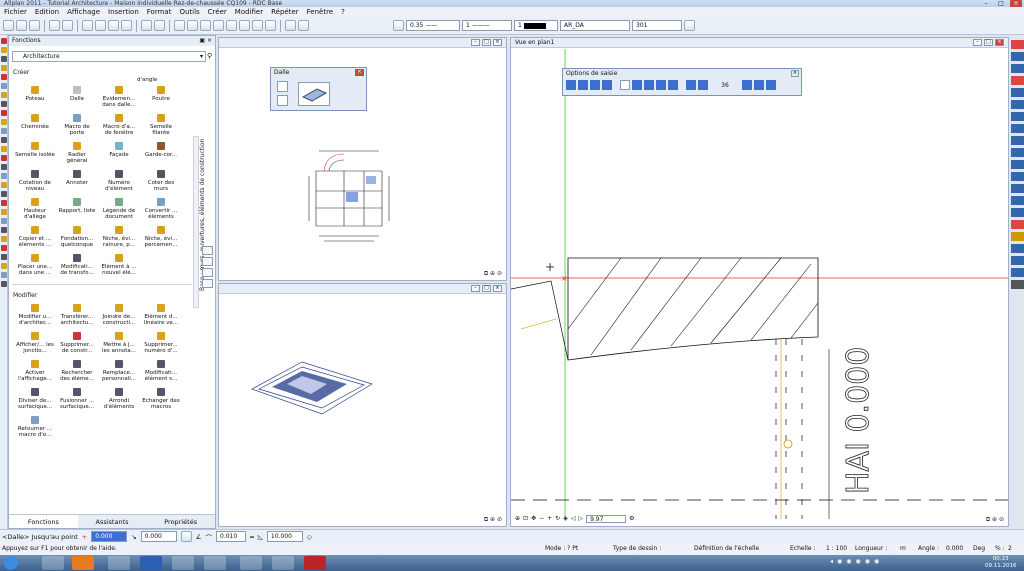  What do you see at coordinates (35, 184) in the screenshot?
I see `create-command: Cotation de niveau` at bounding box center [35, 184].